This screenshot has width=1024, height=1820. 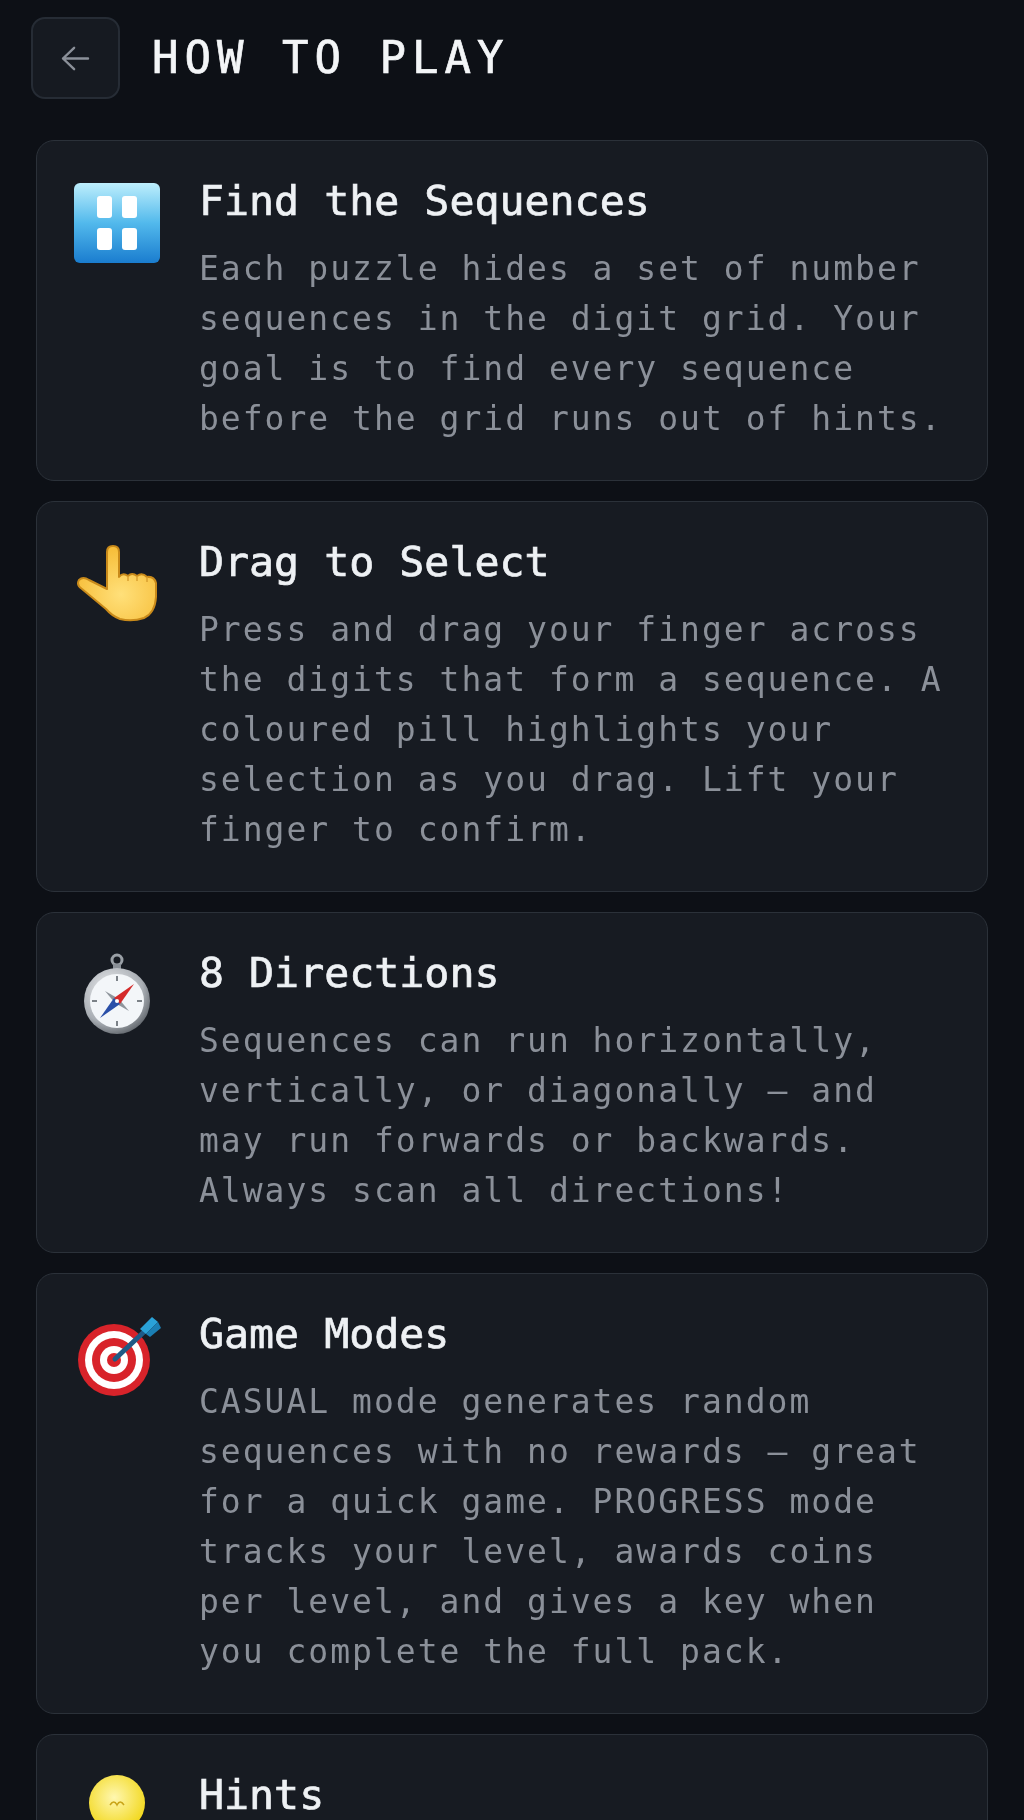 I want to click on card-title: Drag to Select, so click(x=375, y=562).